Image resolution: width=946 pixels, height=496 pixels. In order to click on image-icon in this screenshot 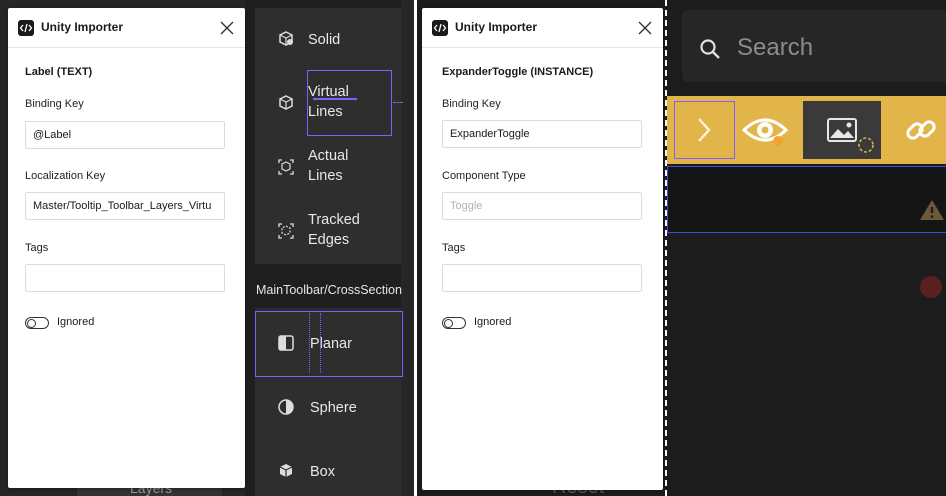, I will do `click(842, 130)`.